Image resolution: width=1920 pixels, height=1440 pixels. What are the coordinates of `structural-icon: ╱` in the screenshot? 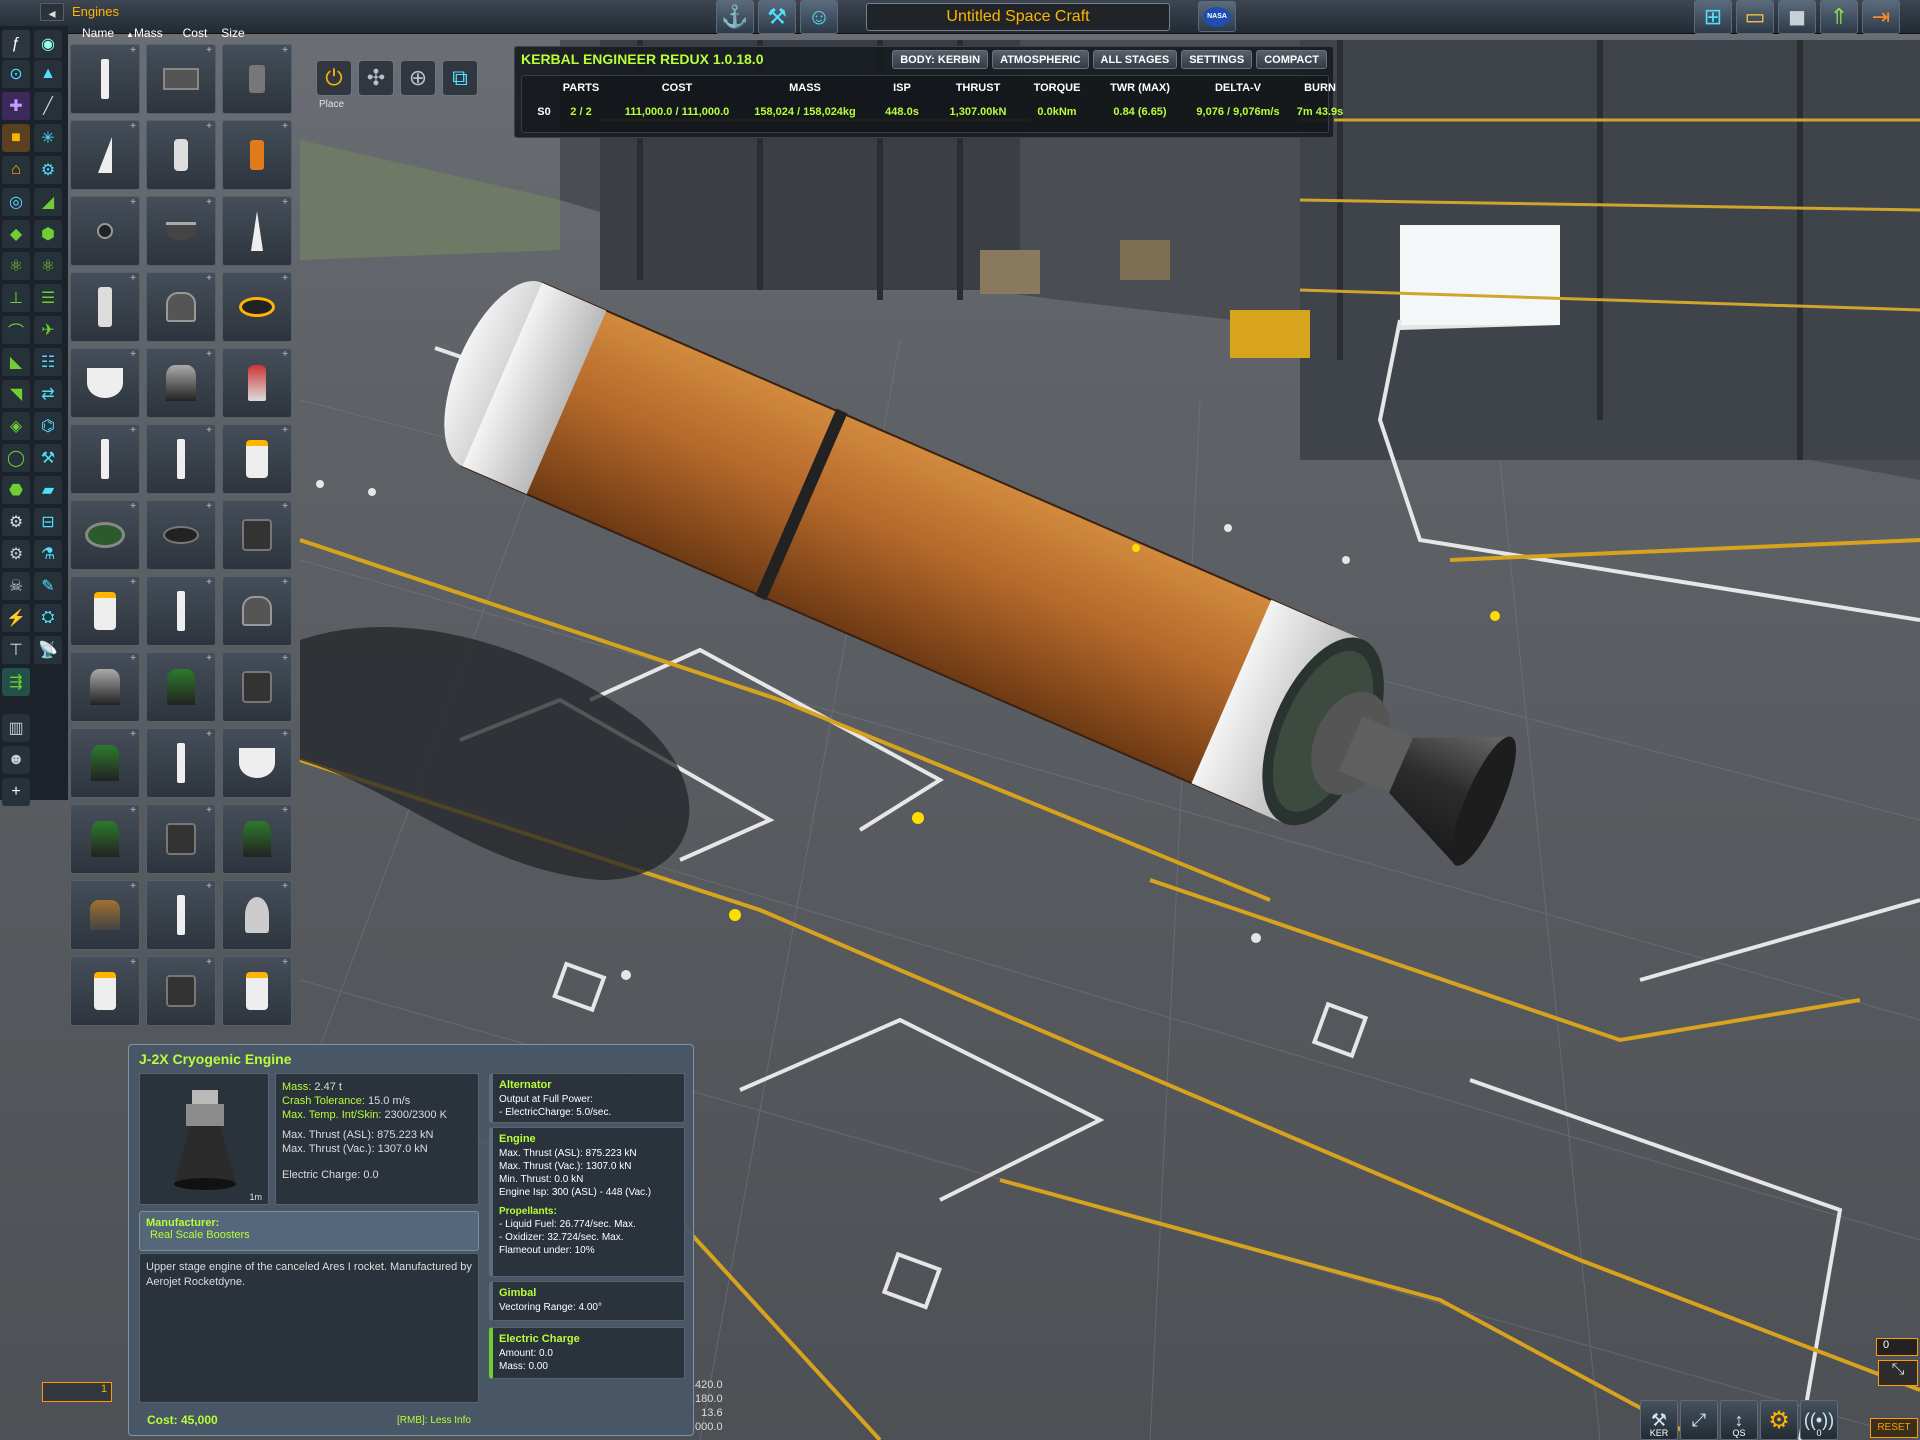 It's located at (48, 106).